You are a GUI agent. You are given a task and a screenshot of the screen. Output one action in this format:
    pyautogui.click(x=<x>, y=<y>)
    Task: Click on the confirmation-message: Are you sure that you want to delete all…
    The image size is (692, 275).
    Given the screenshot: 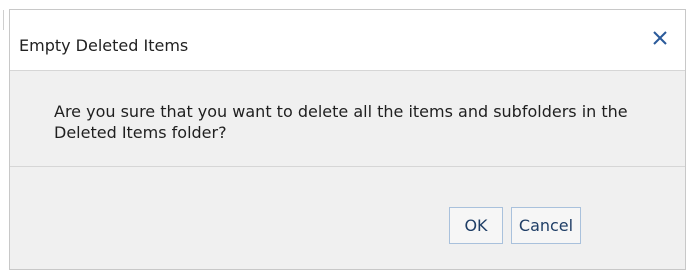 What is the action you would take?
    pyautogui.click(x=341, y=122)
    